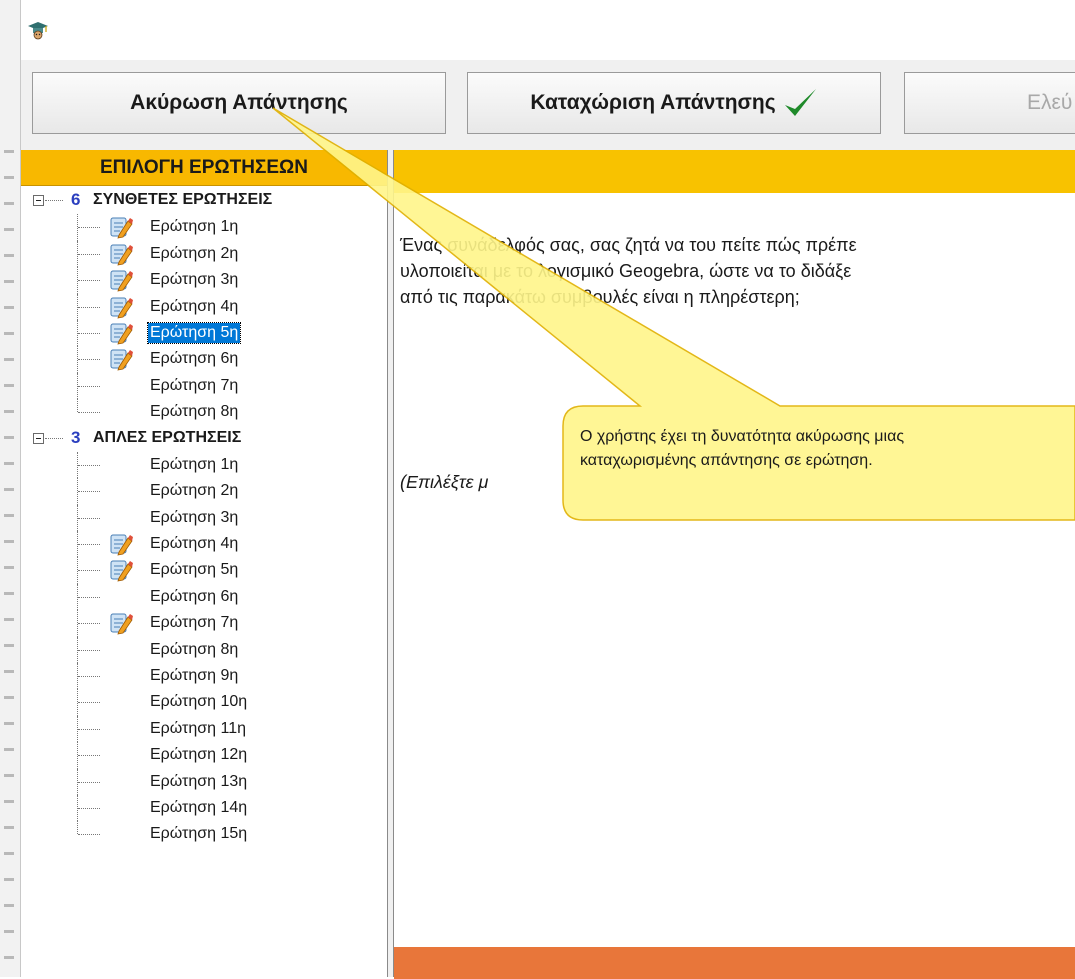 The height and width of the screenshot is (979, 1075). I want to click on tree-item-label: Ερώτηση 7η, so click(194, 385).